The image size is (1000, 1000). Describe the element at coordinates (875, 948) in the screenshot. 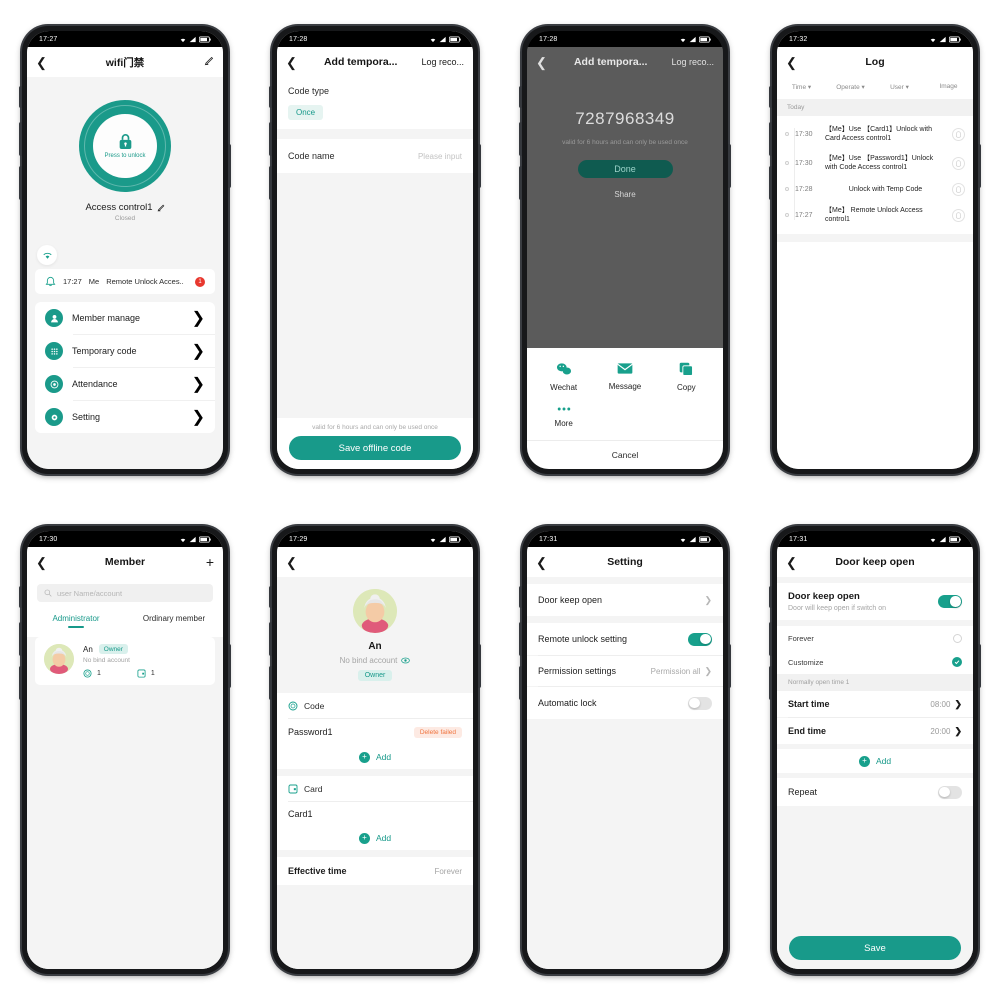

I see `save-button: Save` at that location.